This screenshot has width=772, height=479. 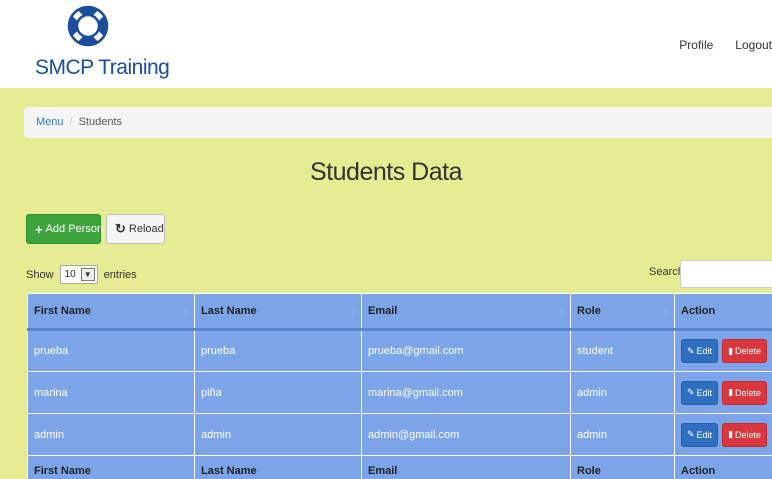 What do you see at coordinates (50, 122) in the screenshot?
I see `breadcrumb-menu-link: Menu` at bounding box center [50, 122].